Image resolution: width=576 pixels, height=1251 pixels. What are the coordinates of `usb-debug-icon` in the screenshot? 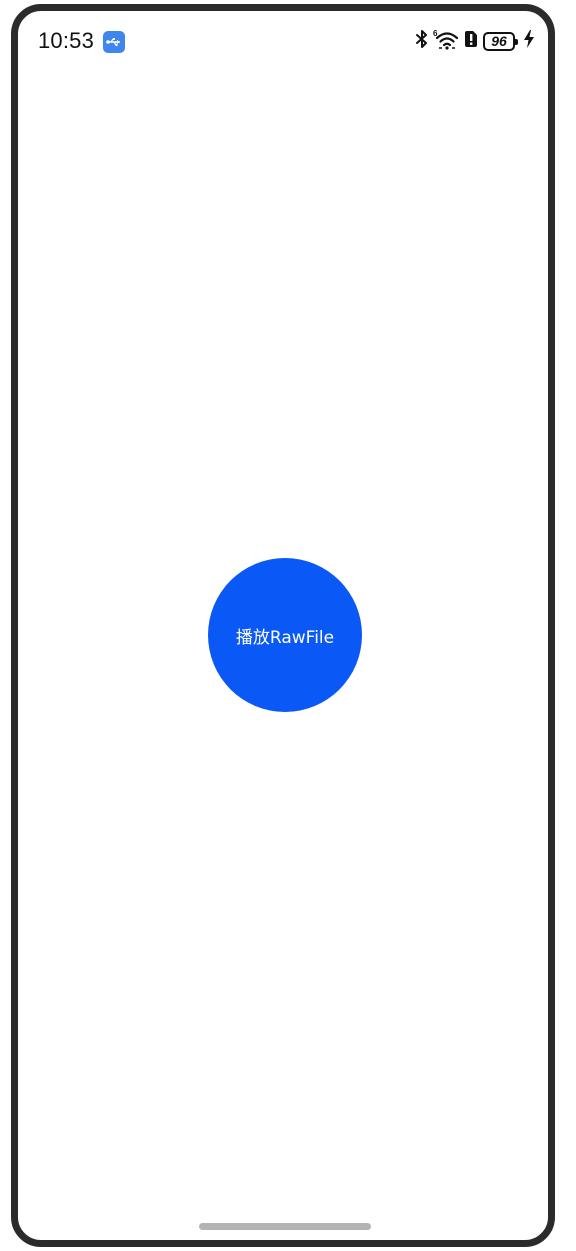 It's located at (114, 42).